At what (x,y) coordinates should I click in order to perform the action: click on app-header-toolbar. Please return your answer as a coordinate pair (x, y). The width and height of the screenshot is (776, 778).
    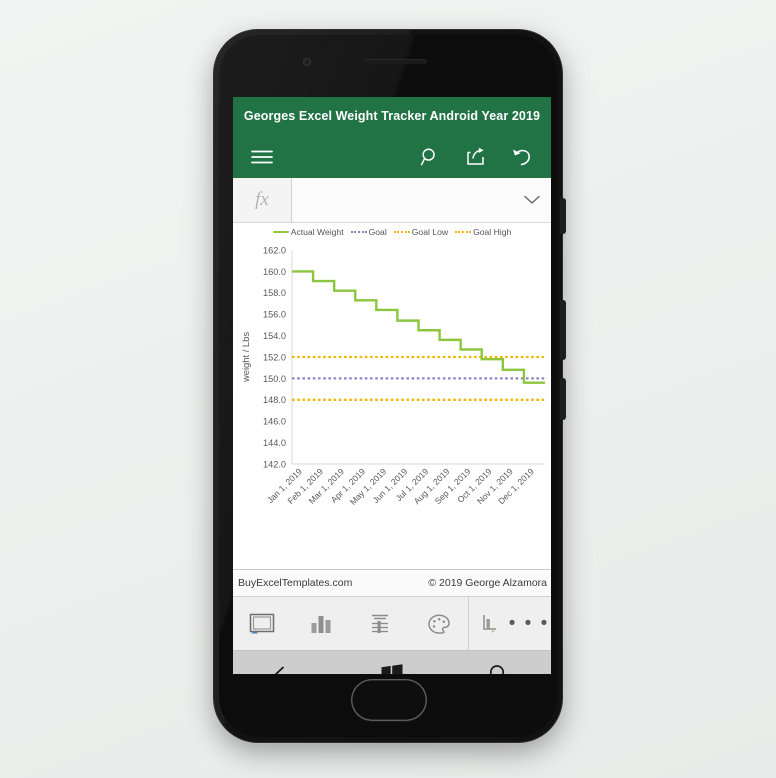
    Looking at the image, I should click on (392, 156).